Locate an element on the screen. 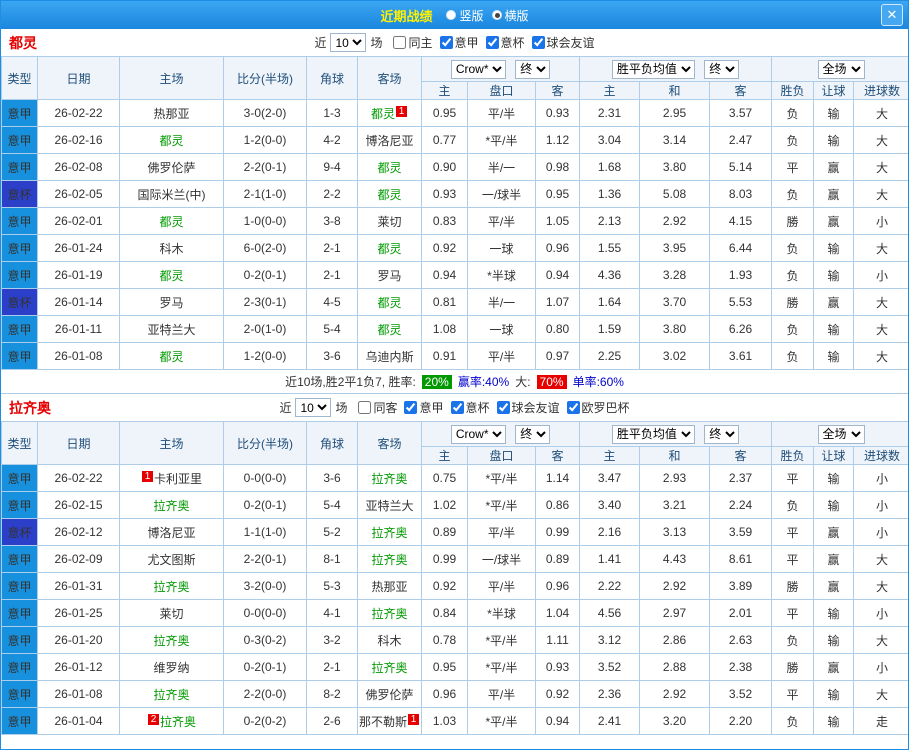 This screenshot has width=909, height=750. away-team: 莱切 is located at coordinates (389, 221).